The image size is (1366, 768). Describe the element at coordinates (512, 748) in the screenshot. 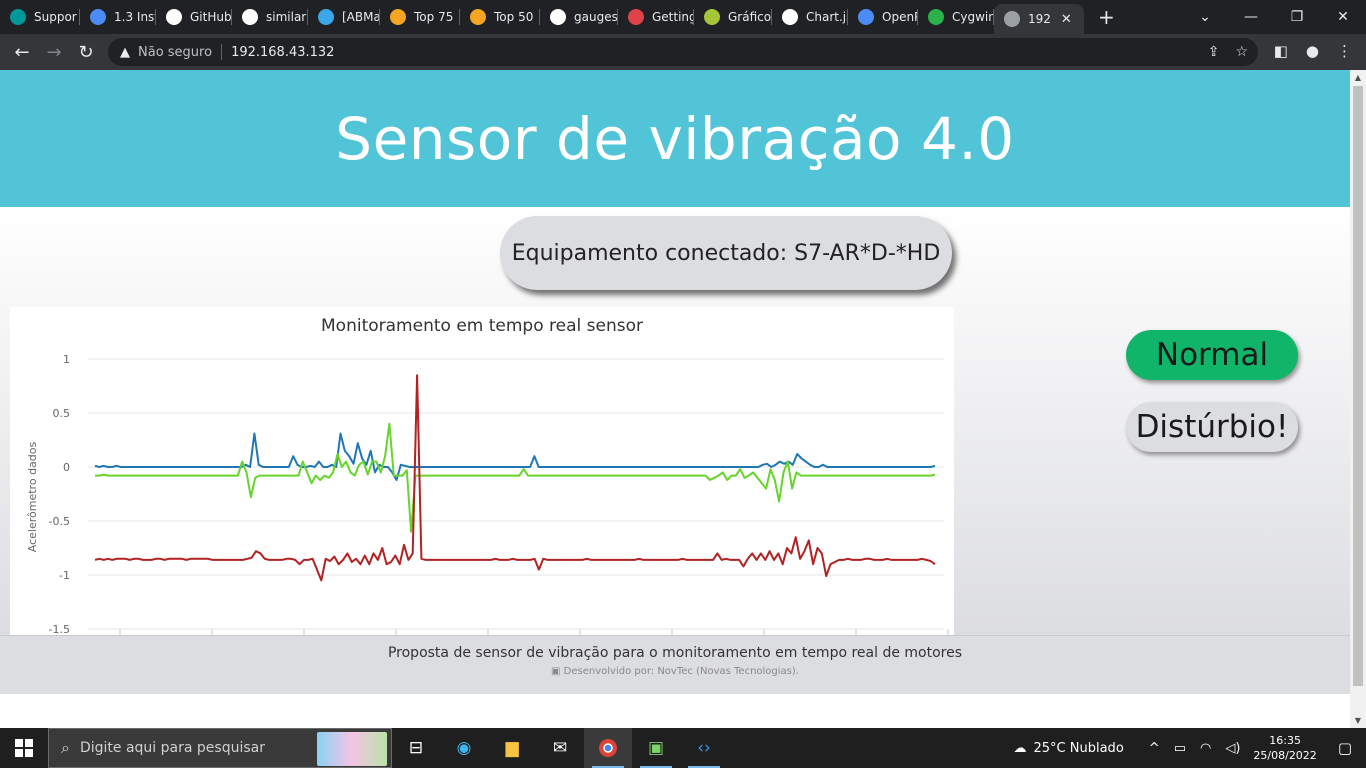

I see `file-explorer-icon: ▆` at that location.